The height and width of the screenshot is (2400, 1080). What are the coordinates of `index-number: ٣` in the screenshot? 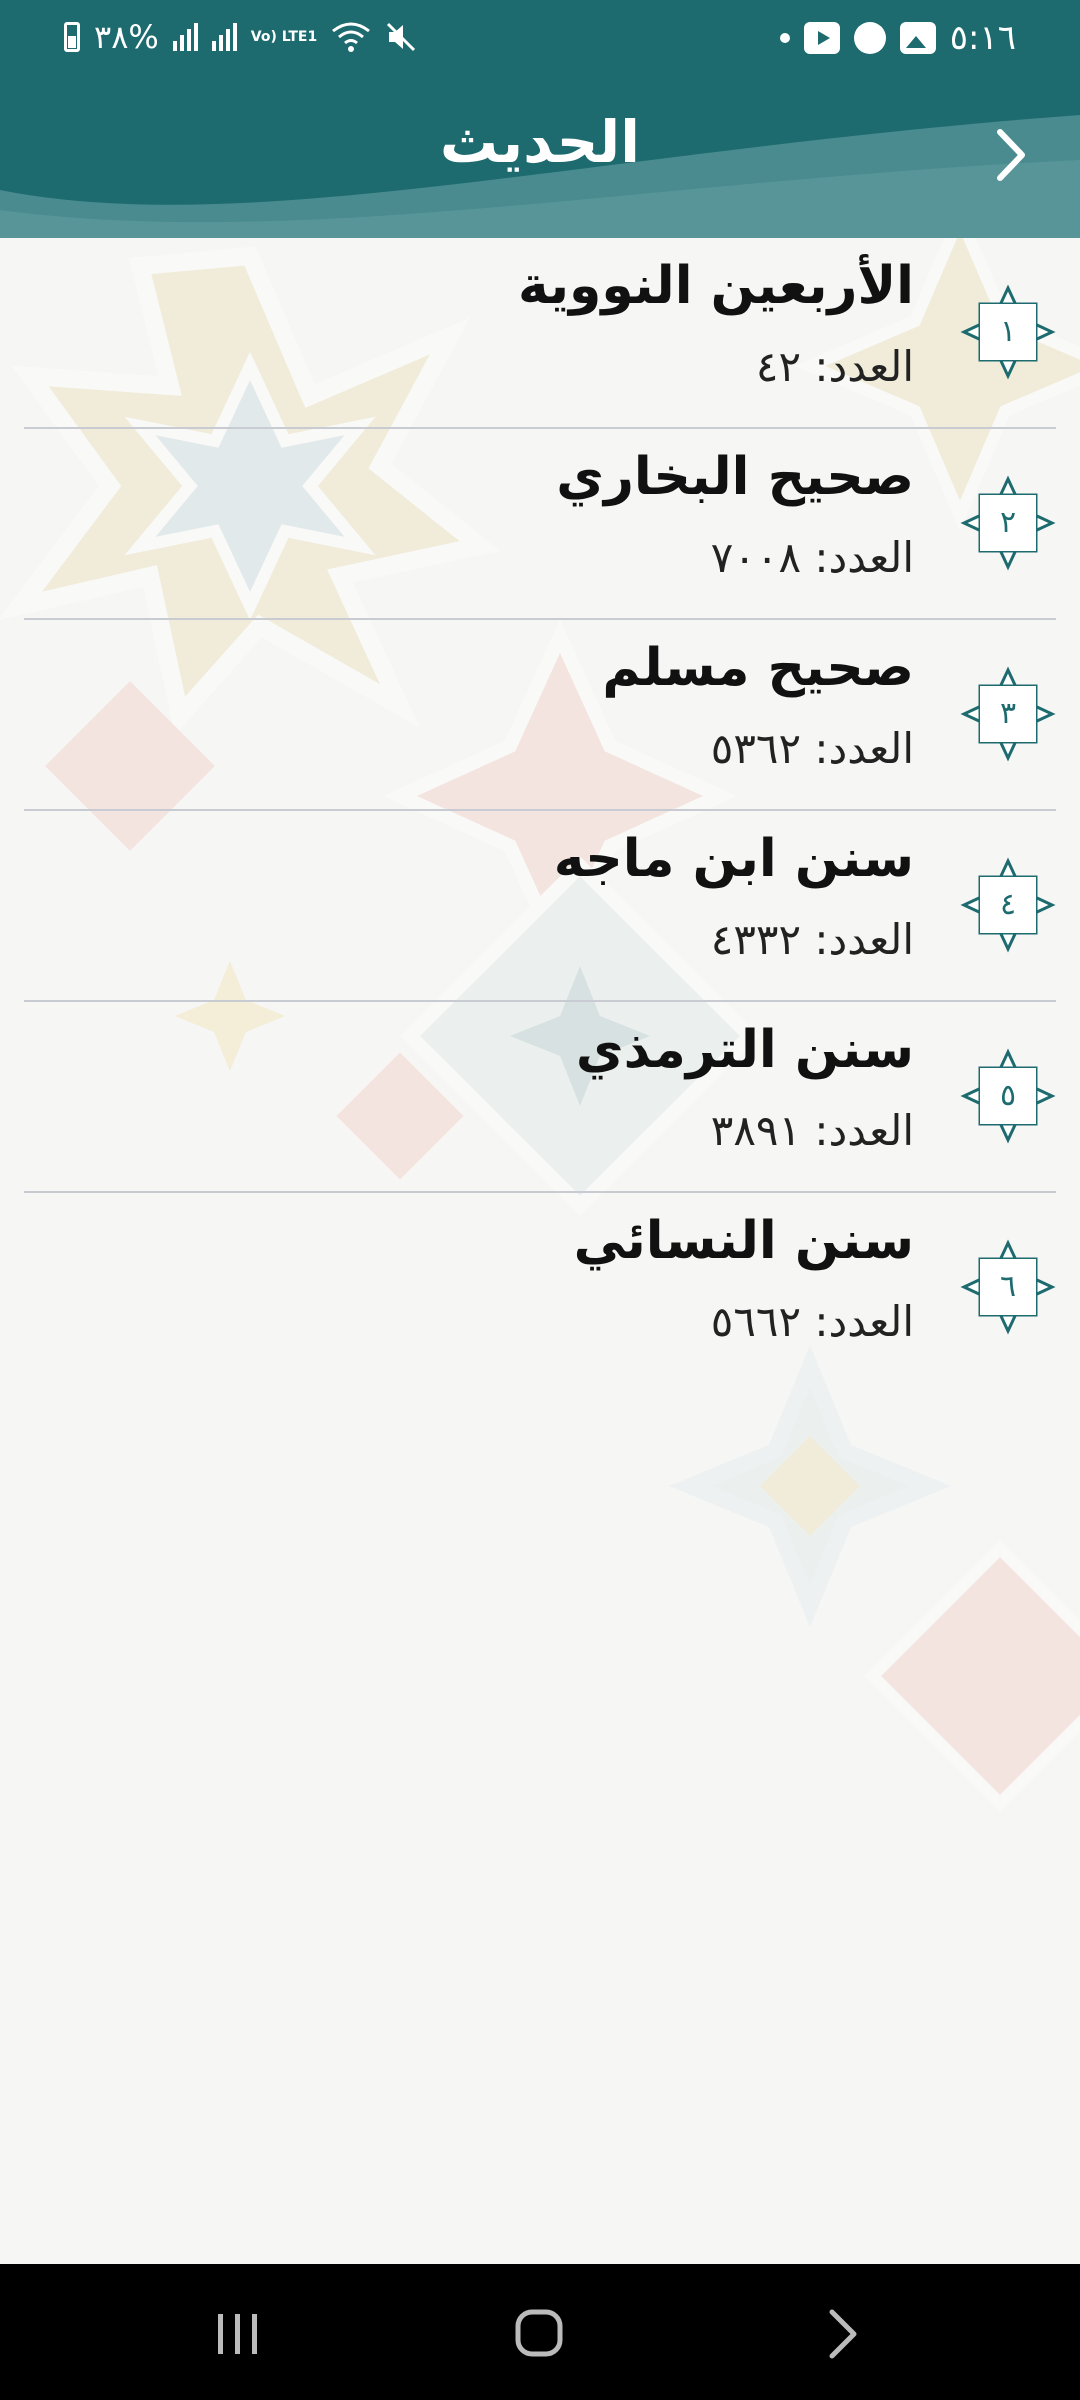 It's located at (1008, 713).